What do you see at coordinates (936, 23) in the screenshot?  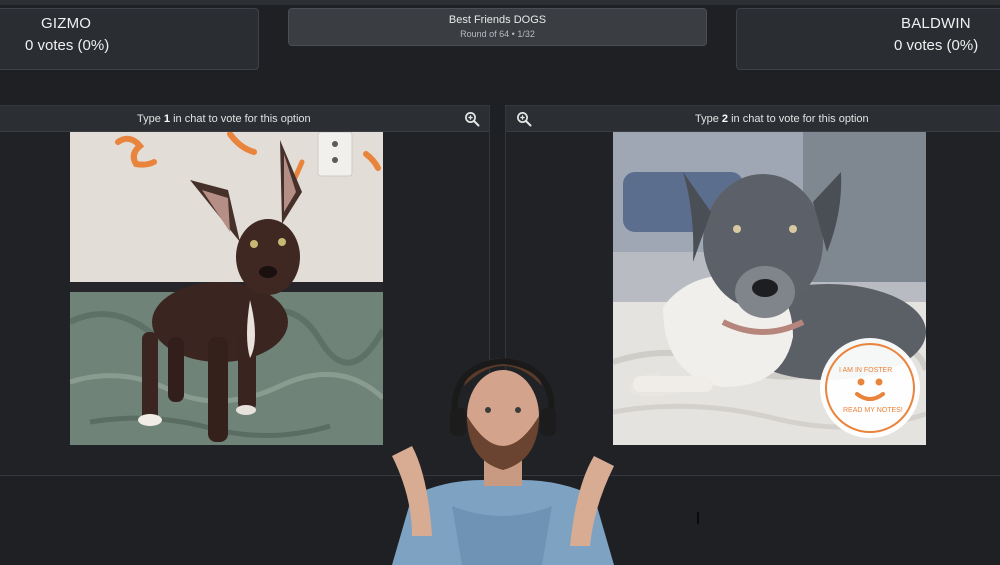 I see `right-option-name: BALDWIN` at bounding box center [936, 23].